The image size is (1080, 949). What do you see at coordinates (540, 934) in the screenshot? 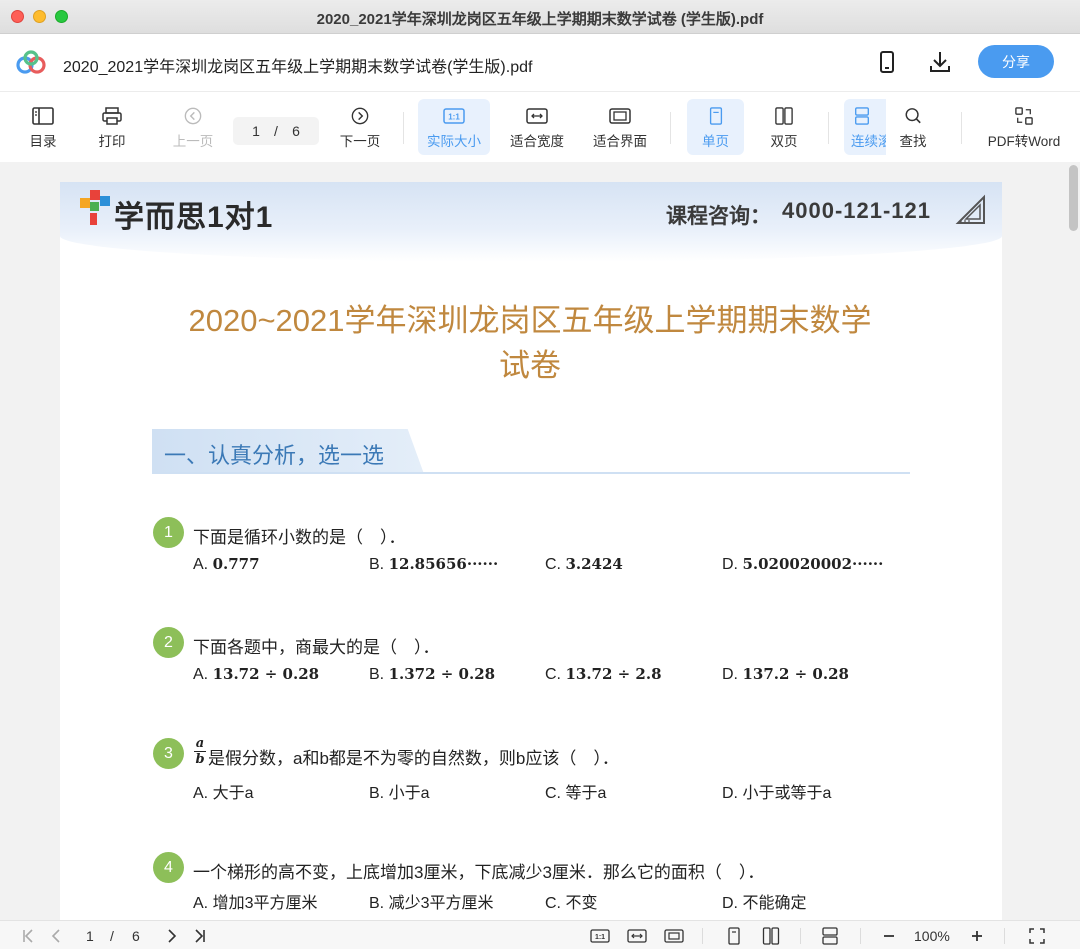
I see `status-bar: 1 / 6 1:1 100%` at bounding box center [540, 934].